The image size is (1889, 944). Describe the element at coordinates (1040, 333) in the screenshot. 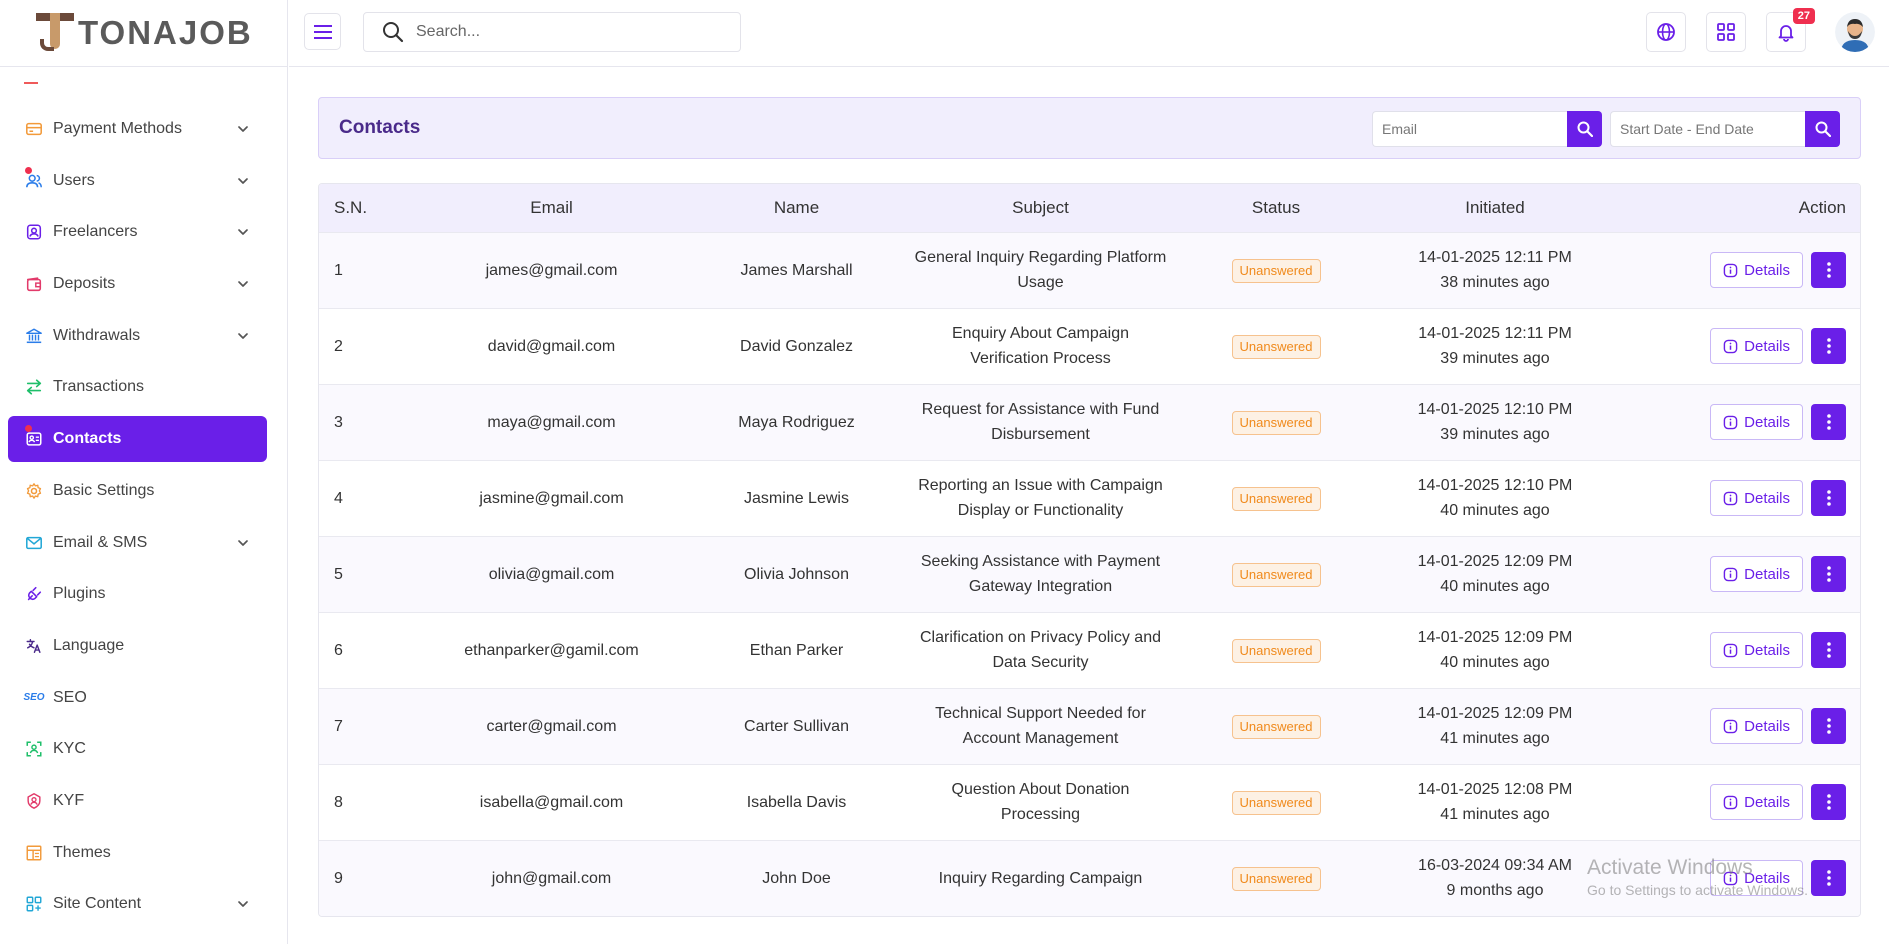

I see `subject-line-1: Enquiry About Campaign` at that location.